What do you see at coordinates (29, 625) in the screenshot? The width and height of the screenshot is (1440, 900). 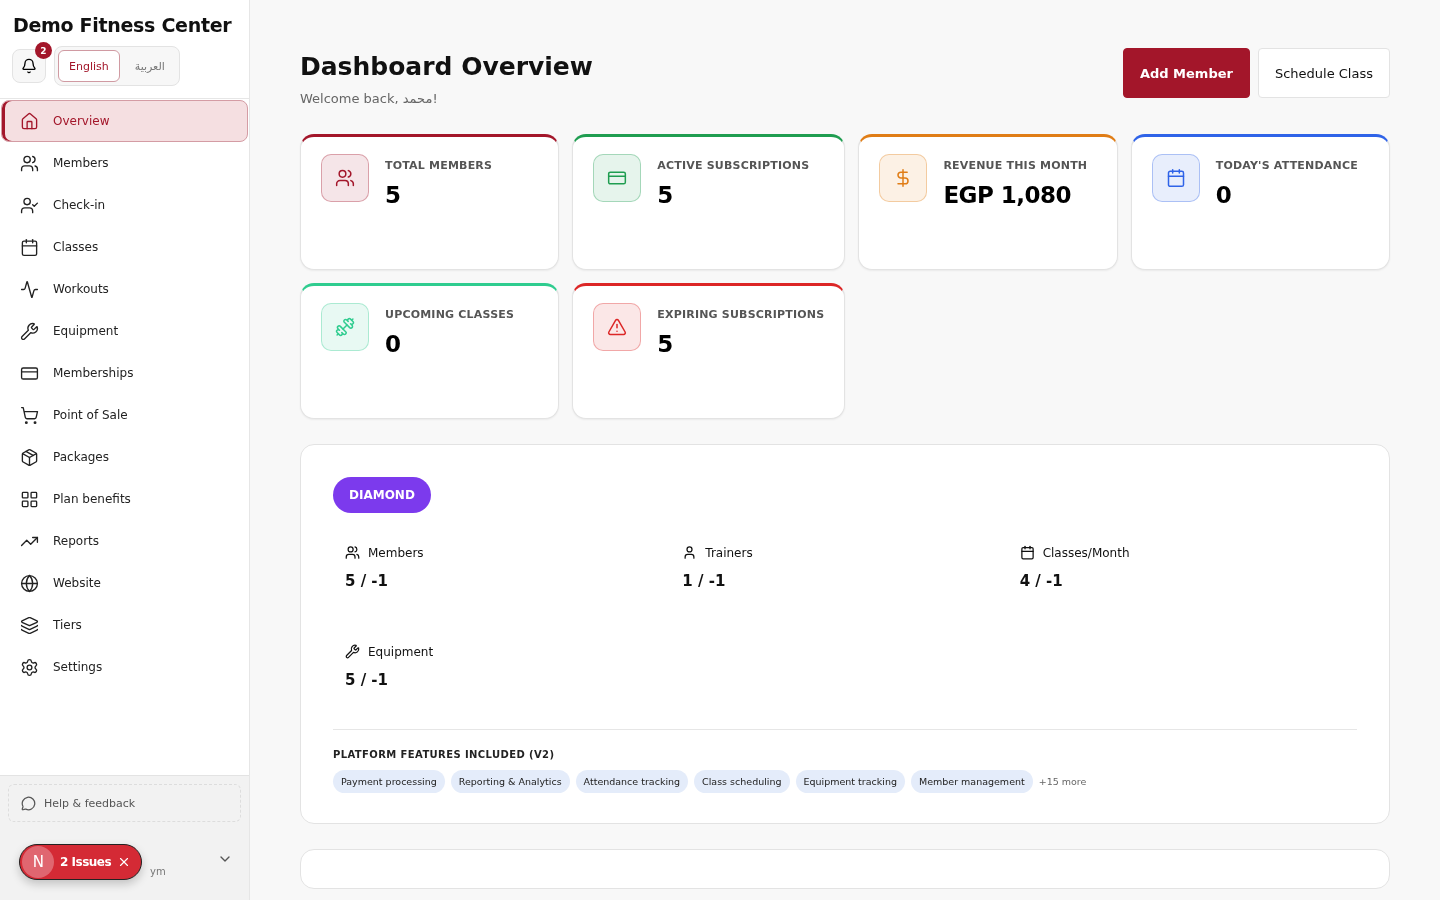 I see `layers-icon` at bounding box center [29, 625].